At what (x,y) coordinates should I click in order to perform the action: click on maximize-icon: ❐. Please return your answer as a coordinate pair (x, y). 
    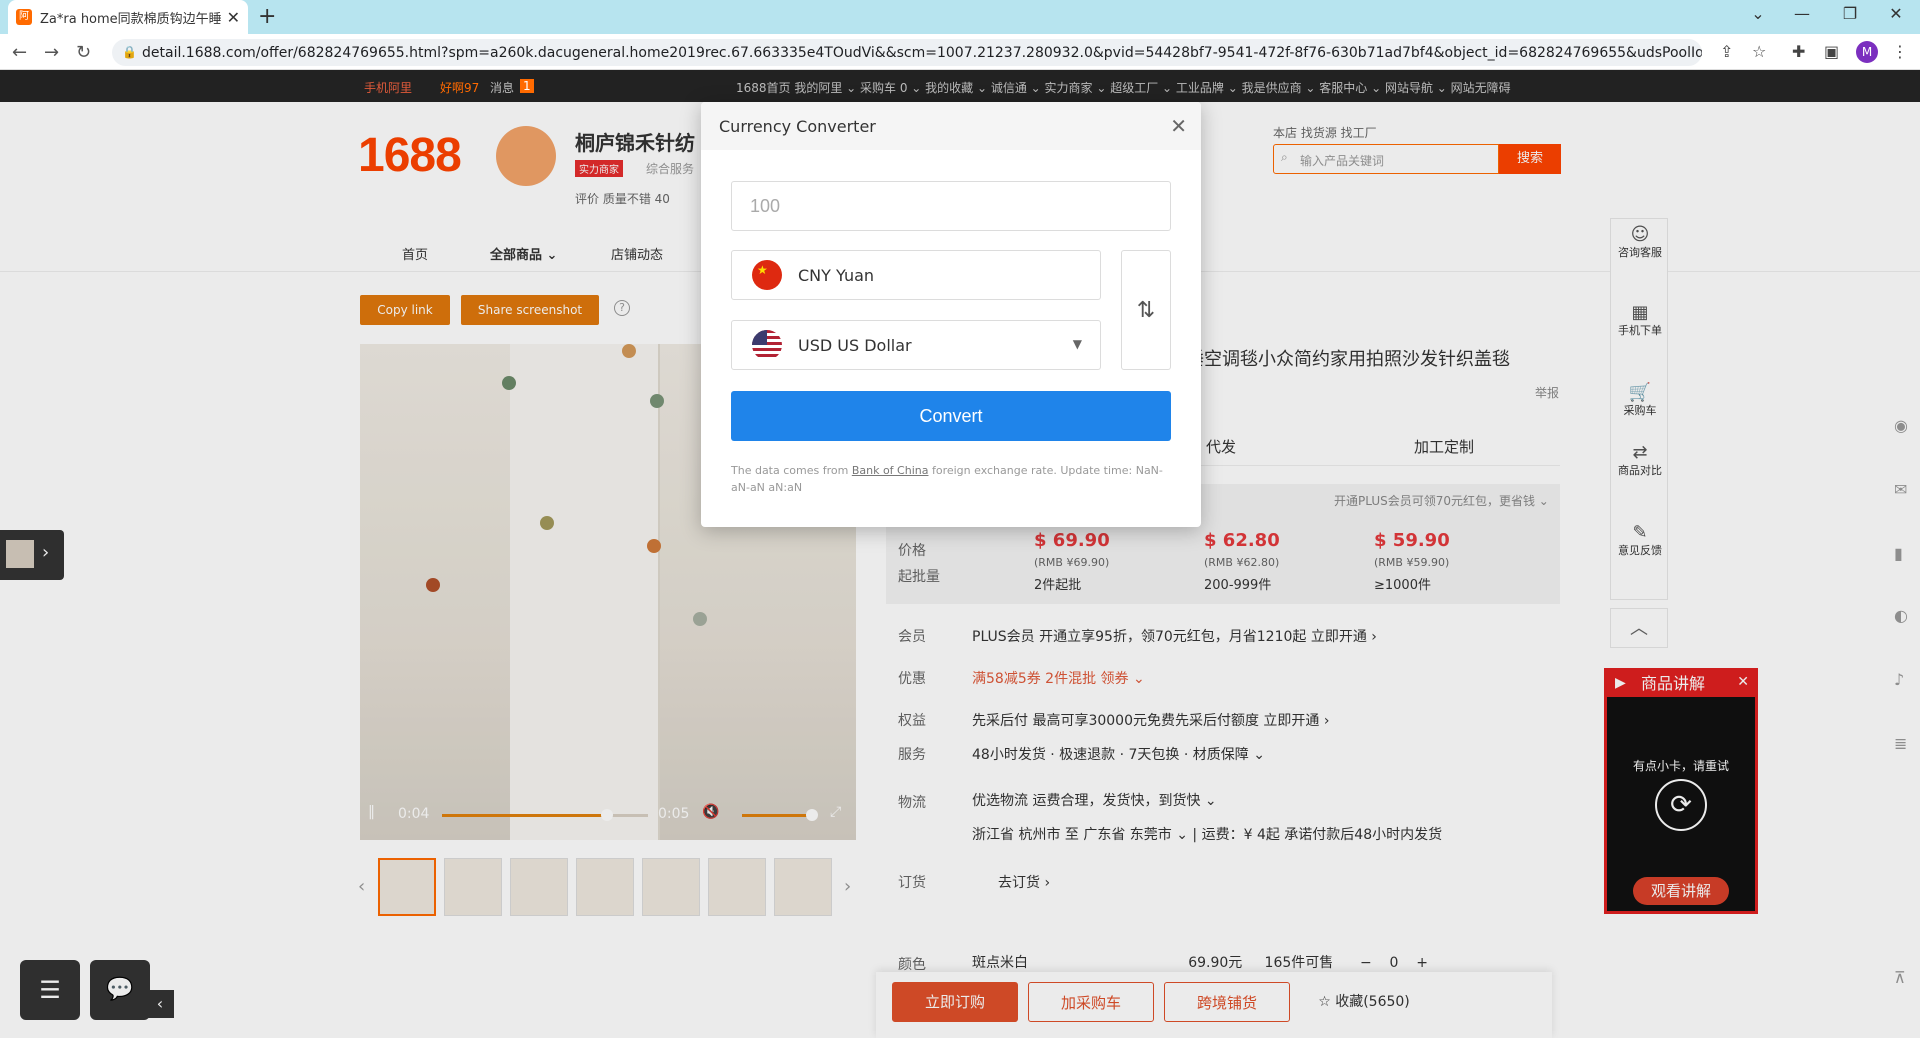
    Looking at the image, I should click on (1850, 13).